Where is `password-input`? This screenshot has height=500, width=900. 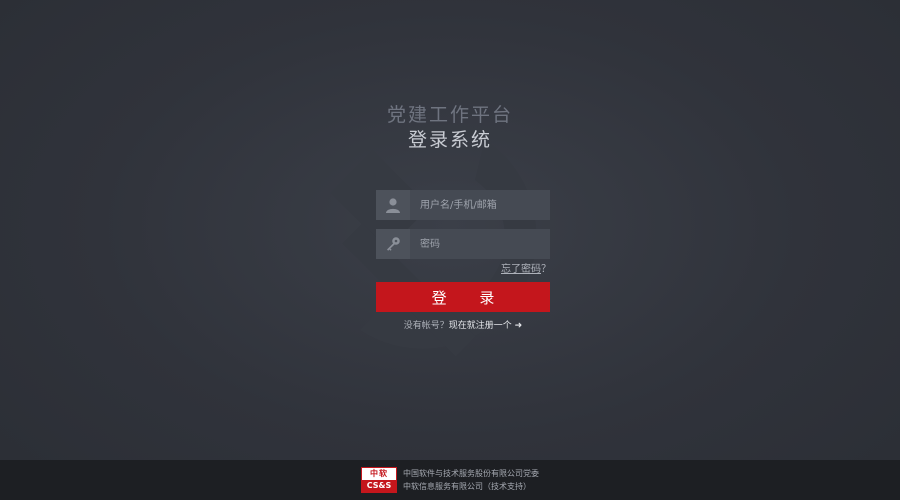
password-input is located at coordinates (480, 244).